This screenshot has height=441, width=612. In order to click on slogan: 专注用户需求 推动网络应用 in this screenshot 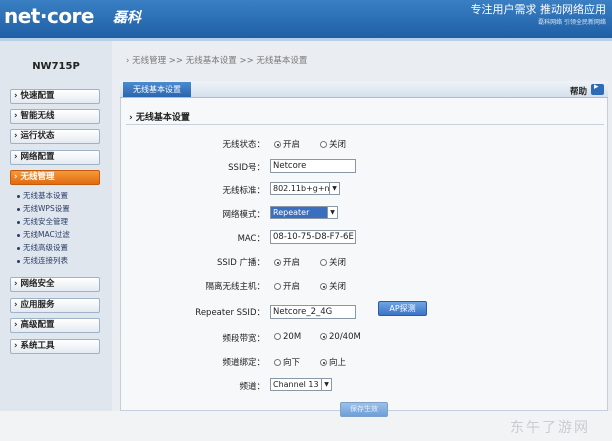, I will do `click(538, 9)`.